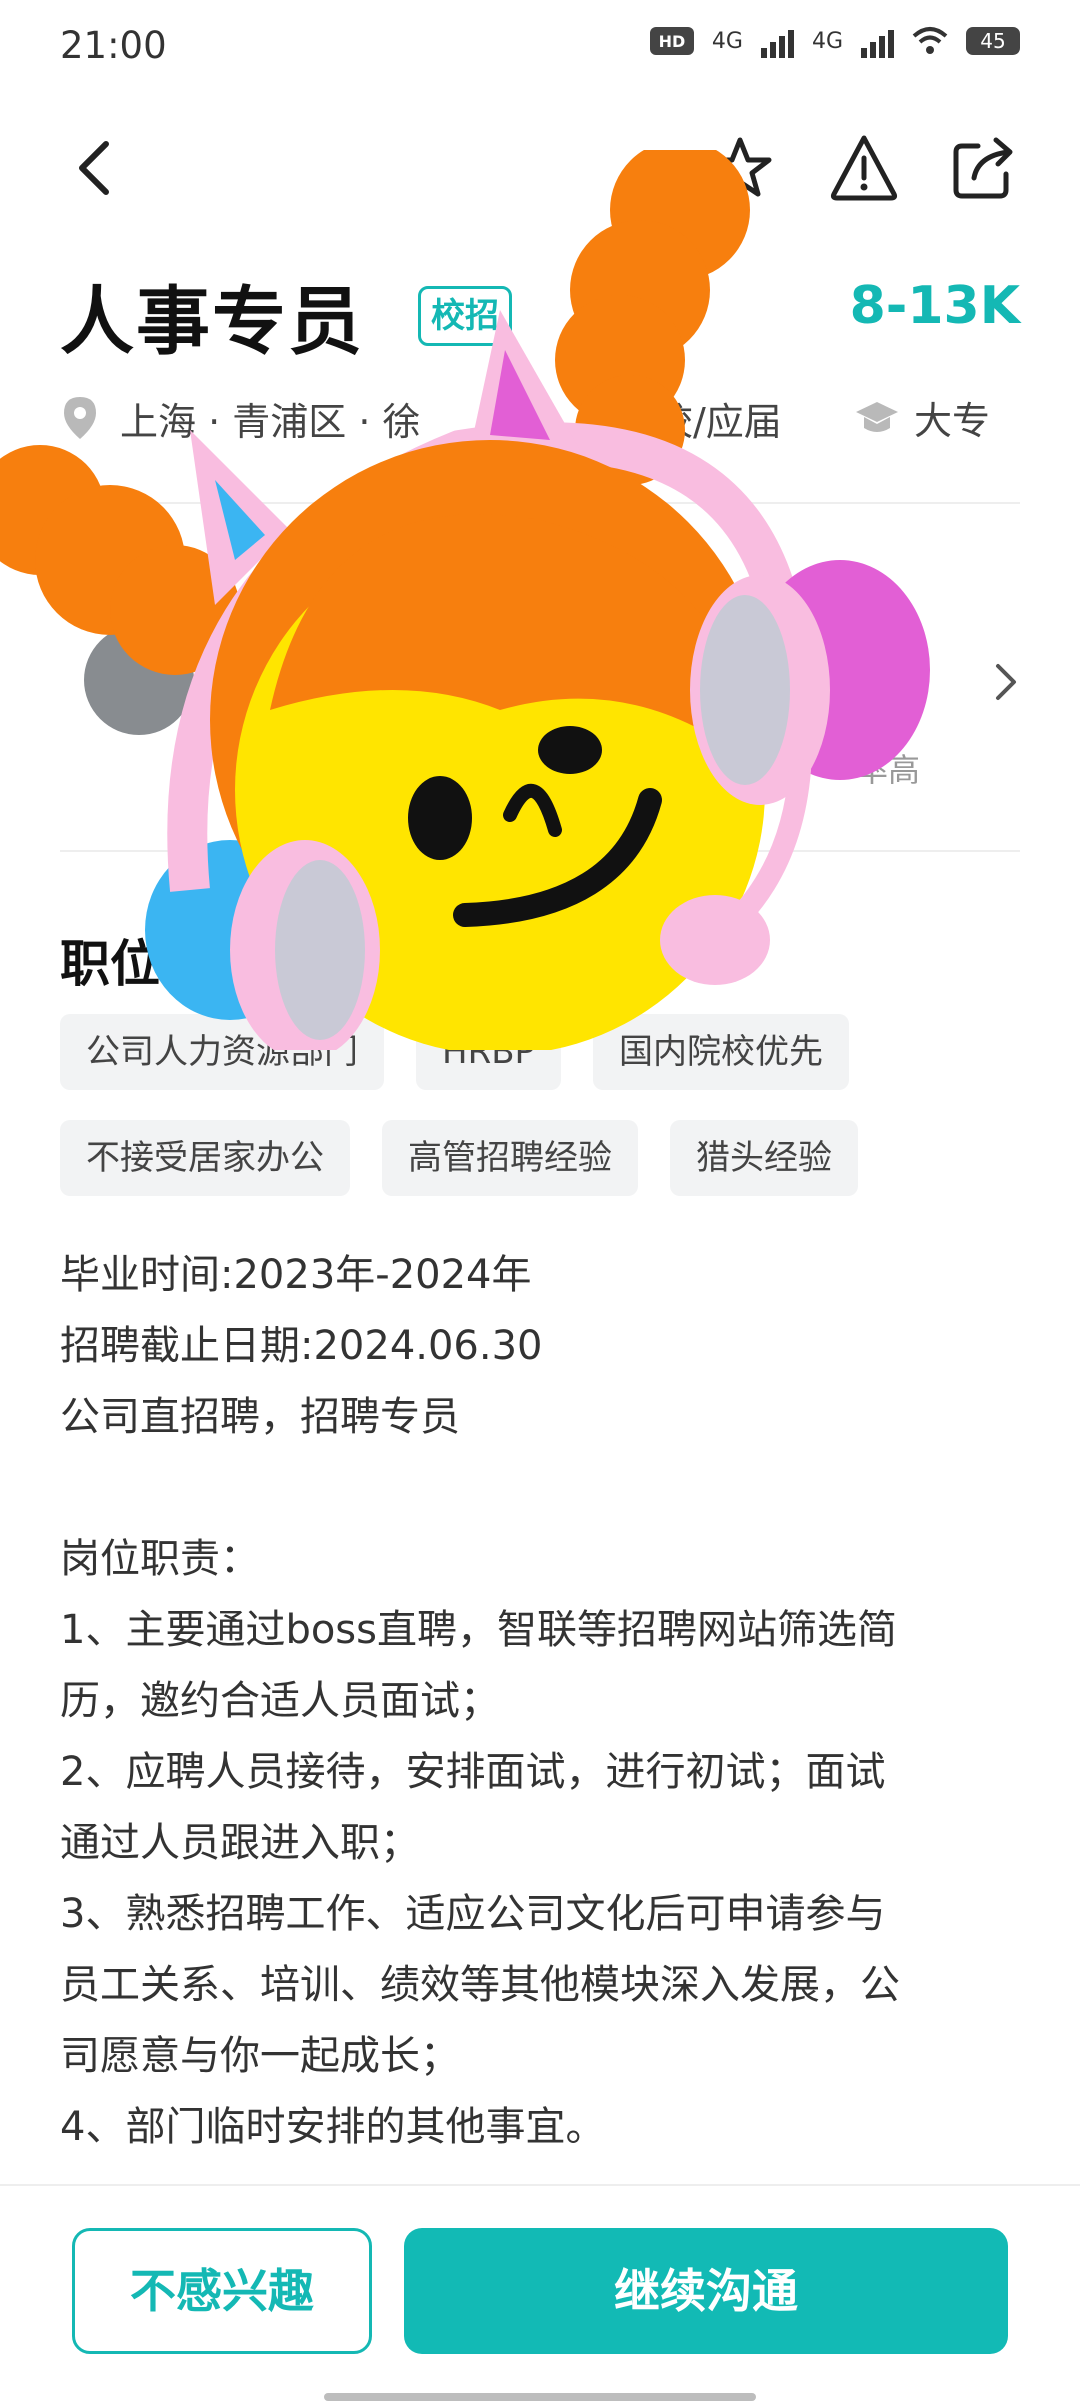  What do you see at coordinates (930, 40) in the screenshot?
I see `wifi-icon` at bounding box center [930, 40].